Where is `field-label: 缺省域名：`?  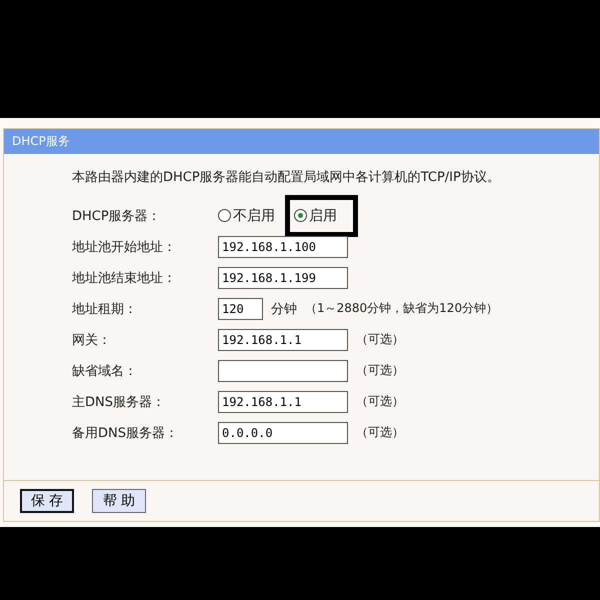
field-label: 缺省域名： is located at coordinates (105, 371).